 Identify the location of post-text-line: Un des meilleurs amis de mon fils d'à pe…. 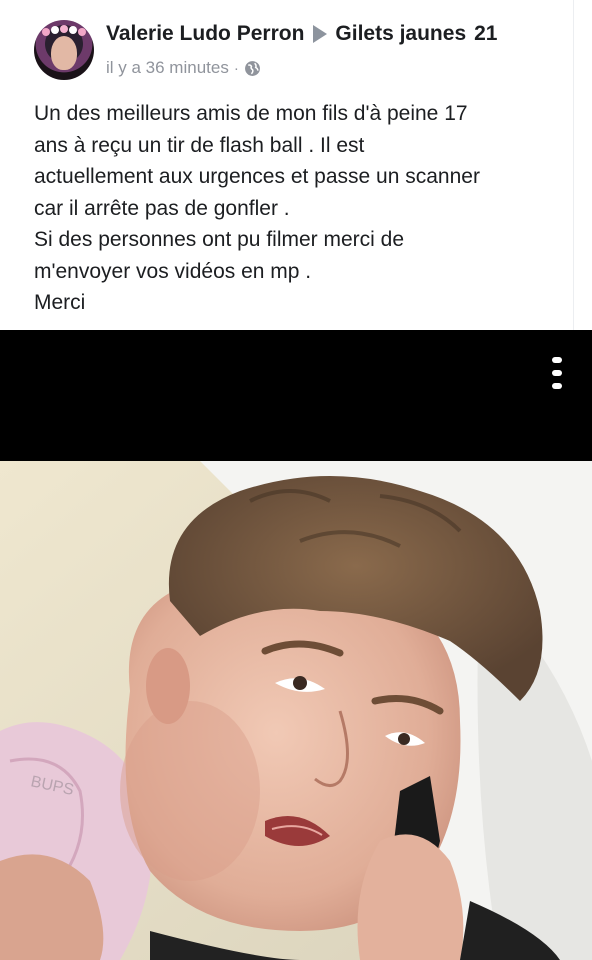
(251, 113).